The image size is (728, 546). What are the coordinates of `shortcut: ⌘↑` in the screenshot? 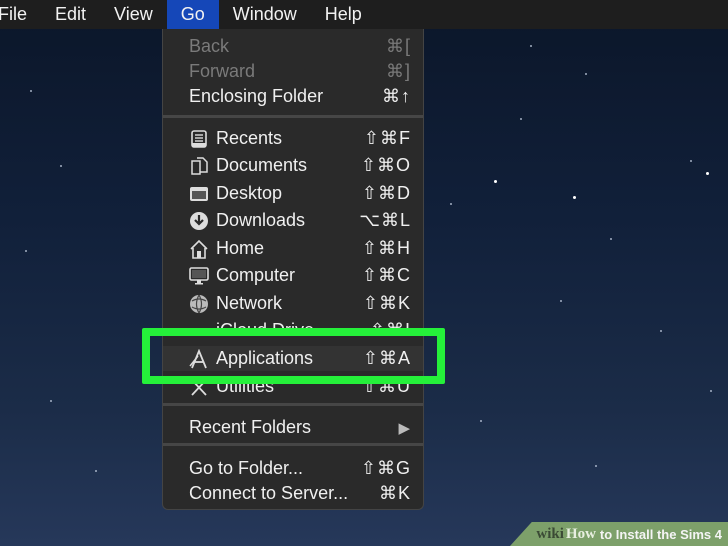 It's located at (396, 96).